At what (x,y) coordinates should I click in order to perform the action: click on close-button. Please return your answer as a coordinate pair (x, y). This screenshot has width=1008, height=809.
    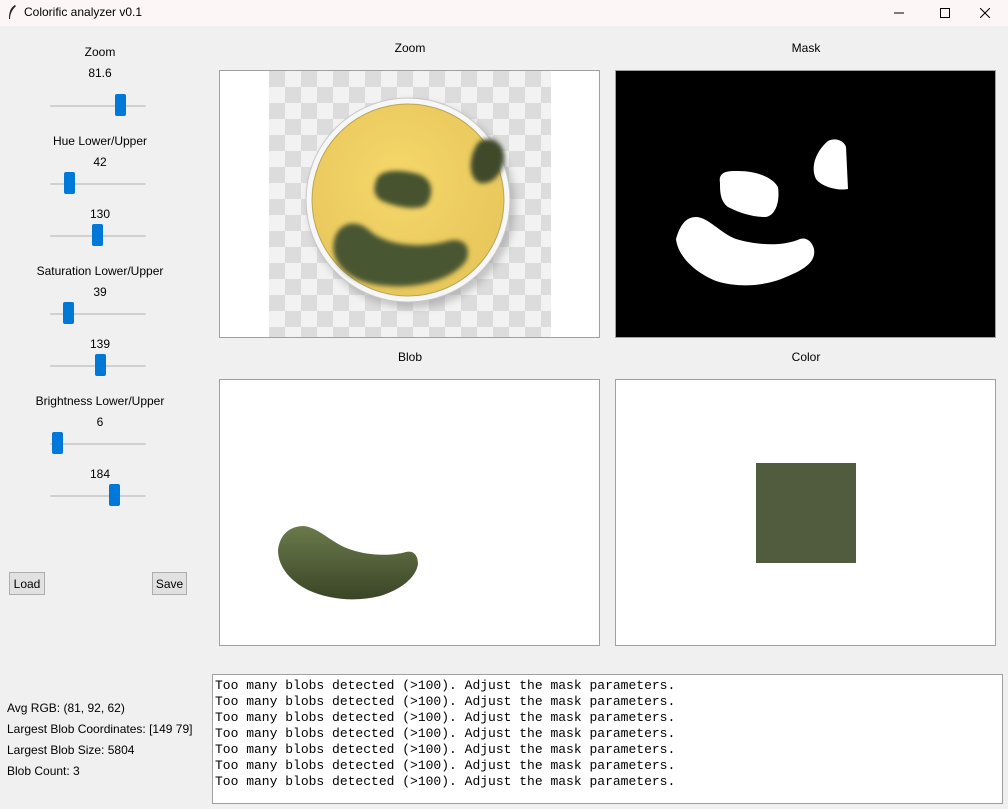
    Looking at the image, I should click on (985, 13).